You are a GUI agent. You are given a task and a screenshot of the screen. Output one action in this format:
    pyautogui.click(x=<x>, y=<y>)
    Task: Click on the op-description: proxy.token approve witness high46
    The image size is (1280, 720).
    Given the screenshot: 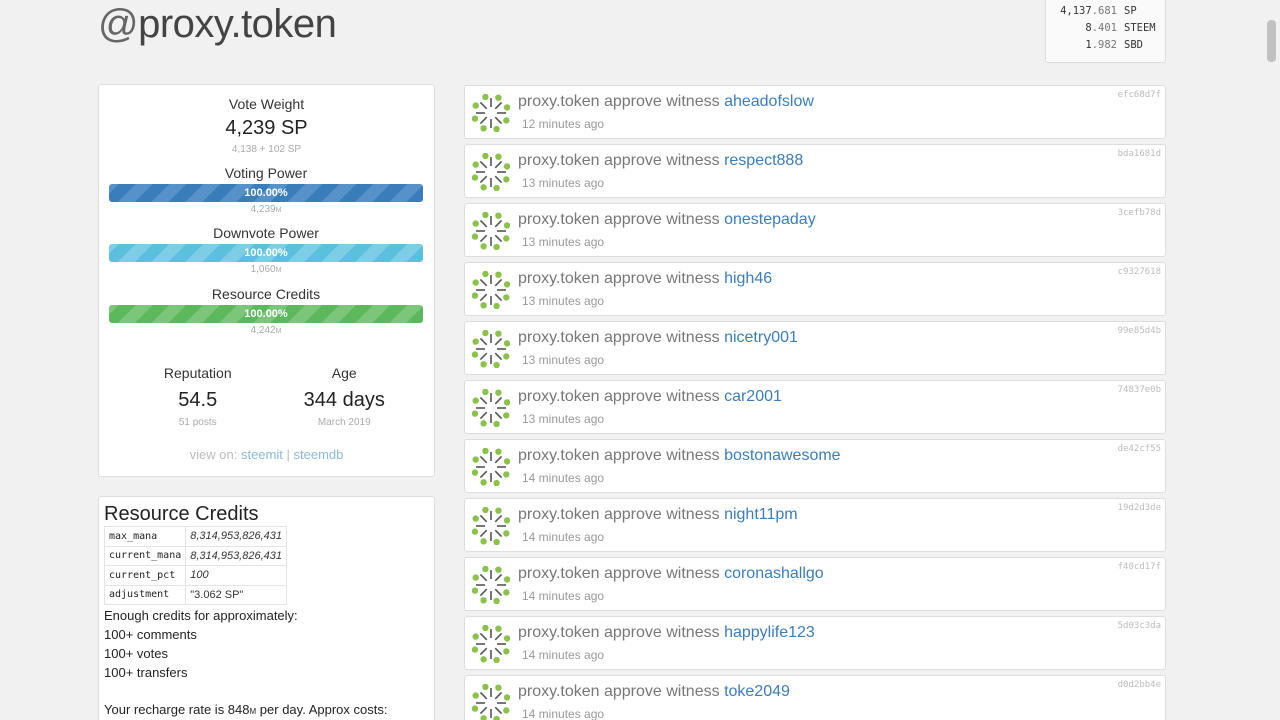 What is the action you would take?
    pyautogui.click(x=645, y=279)
    